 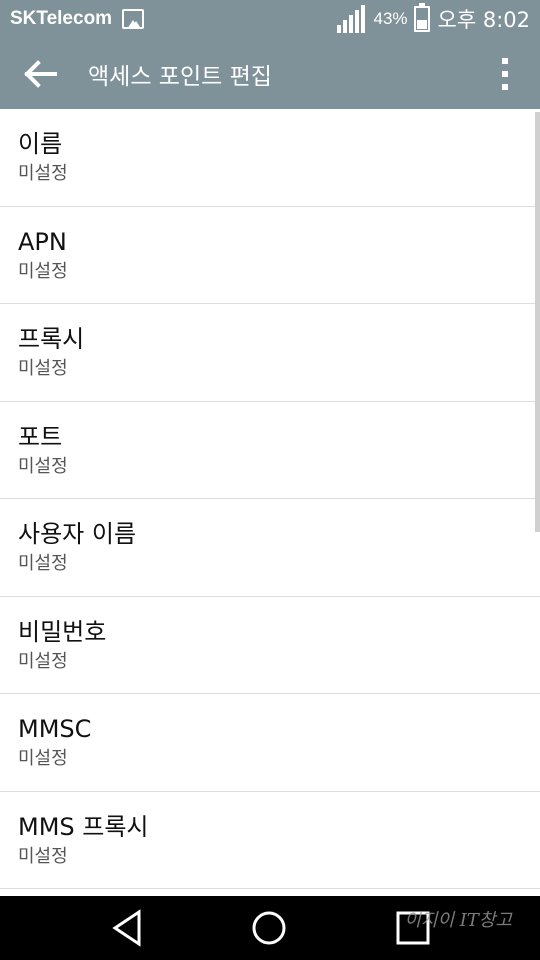 What do you see at coordinates (40, 436) in the screenshot?
I see `list-item-title: 포트` at bounding box center [40, 436].